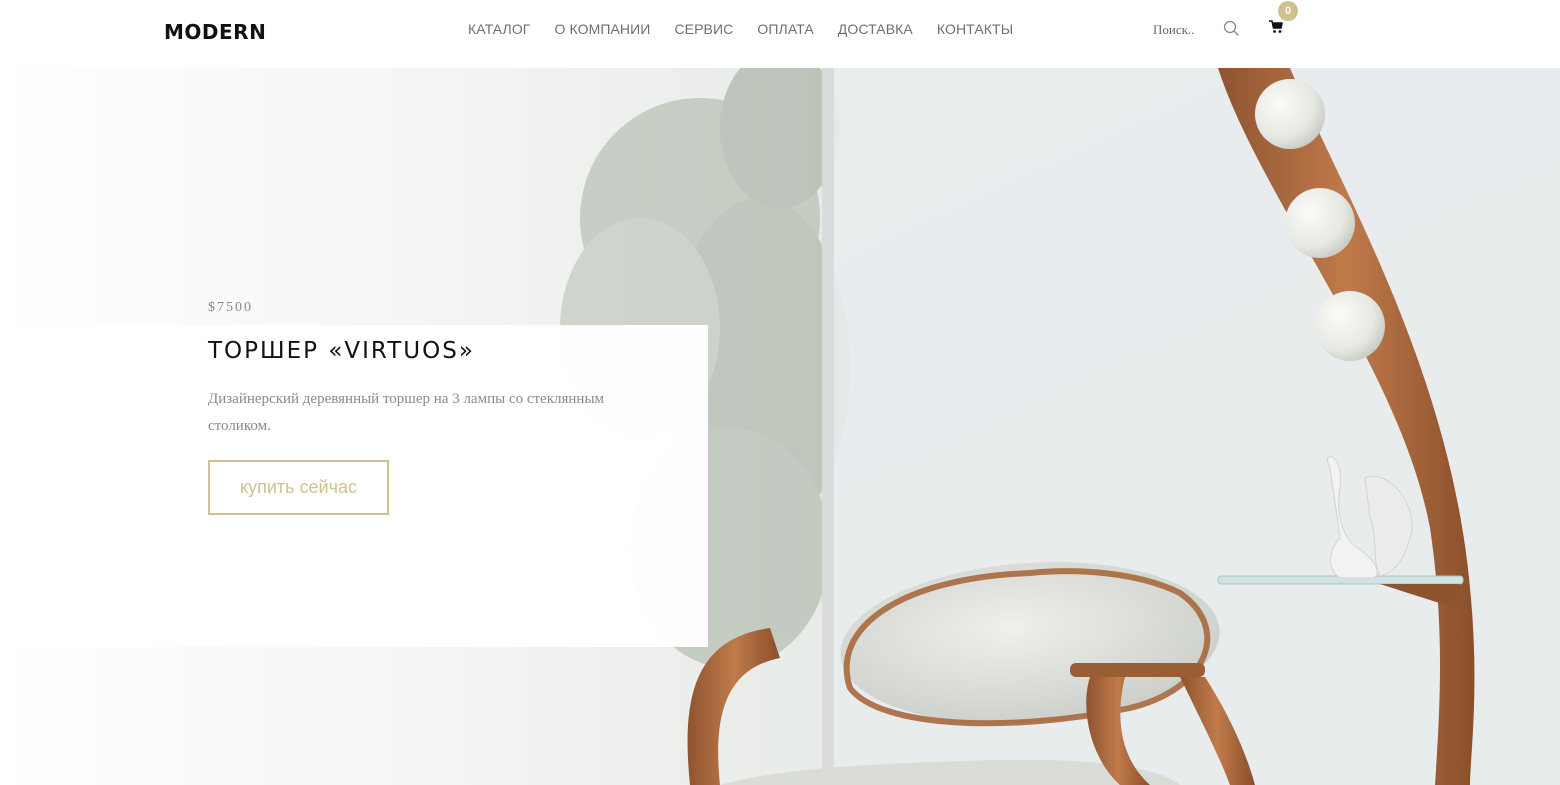  What do you see at coordinates (603, 29) in the screenshot?
I see `nav-item-about: О КОМПАНИИ` at bounding box center [603, 29].